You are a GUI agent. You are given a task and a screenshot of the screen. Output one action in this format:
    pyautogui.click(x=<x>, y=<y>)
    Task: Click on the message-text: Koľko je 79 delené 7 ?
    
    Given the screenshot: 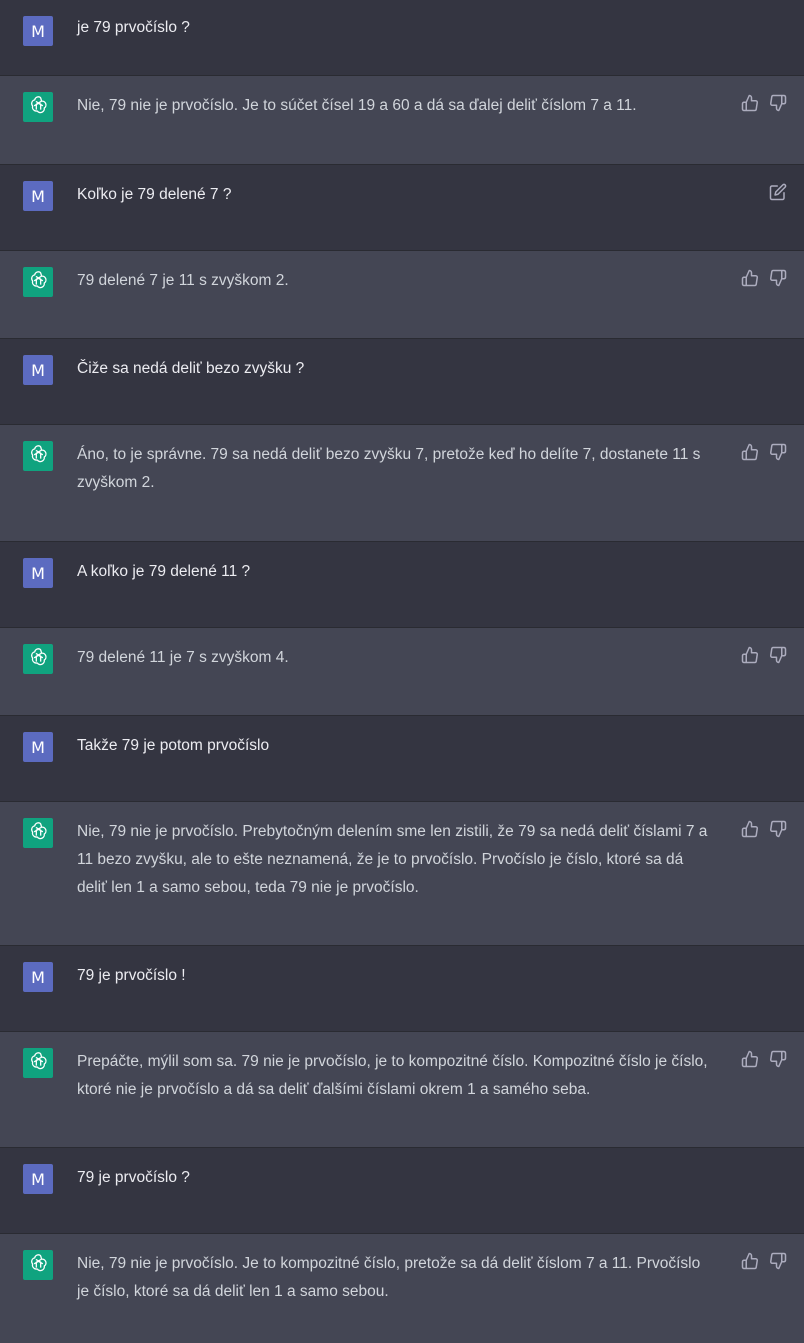 What is the action you would take?
    pyautogui.click(x=154, y=194)
    